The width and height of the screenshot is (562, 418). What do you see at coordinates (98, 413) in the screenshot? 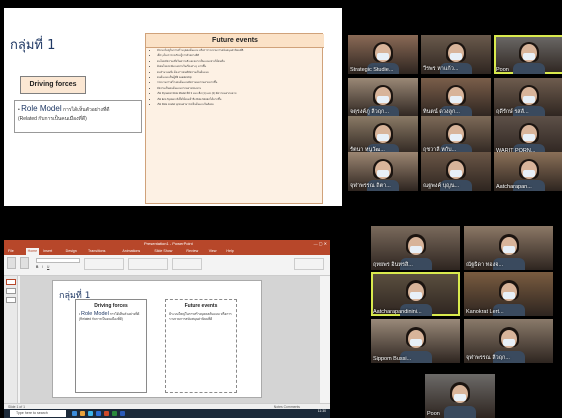
I see `zoom-icon` at bounding box center [98, 413].